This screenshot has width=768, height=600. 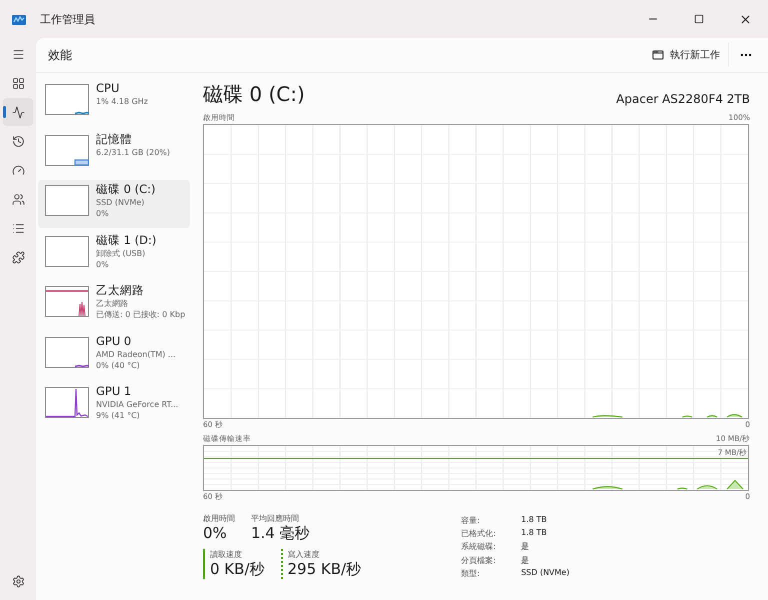 I want to click on stat-label: 平均回應時間, so click(x=275, y=518).